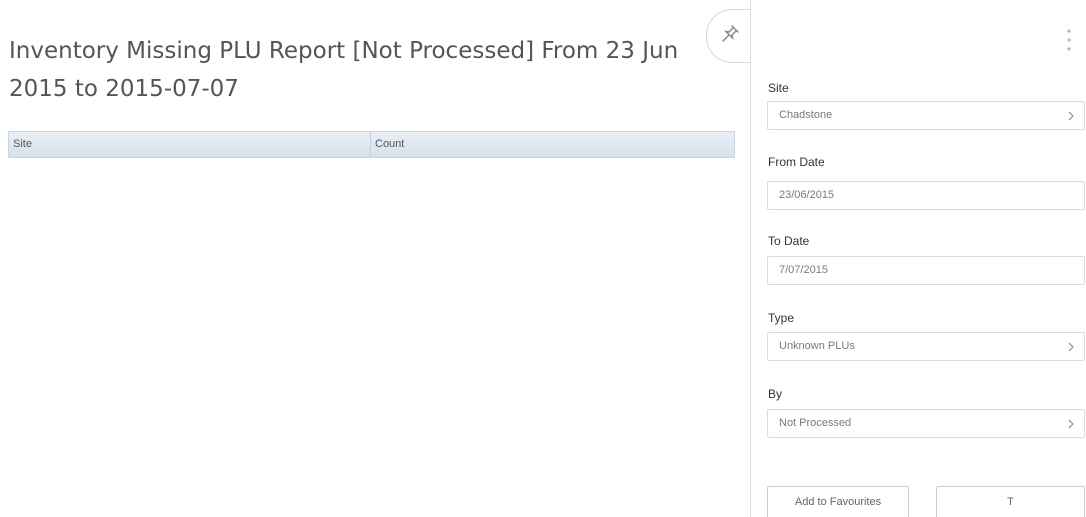  Describe the element at coordinates (190, 144) in the screenshot. I see `column-header-site: Site` at that location.